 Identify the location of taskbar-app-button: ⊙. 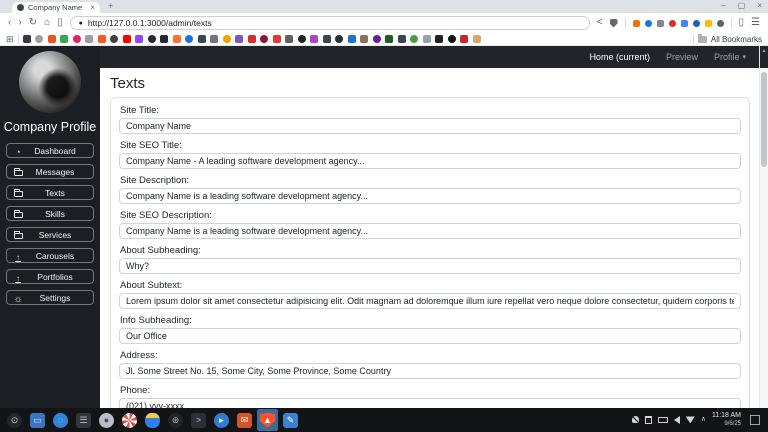
(14, 420).